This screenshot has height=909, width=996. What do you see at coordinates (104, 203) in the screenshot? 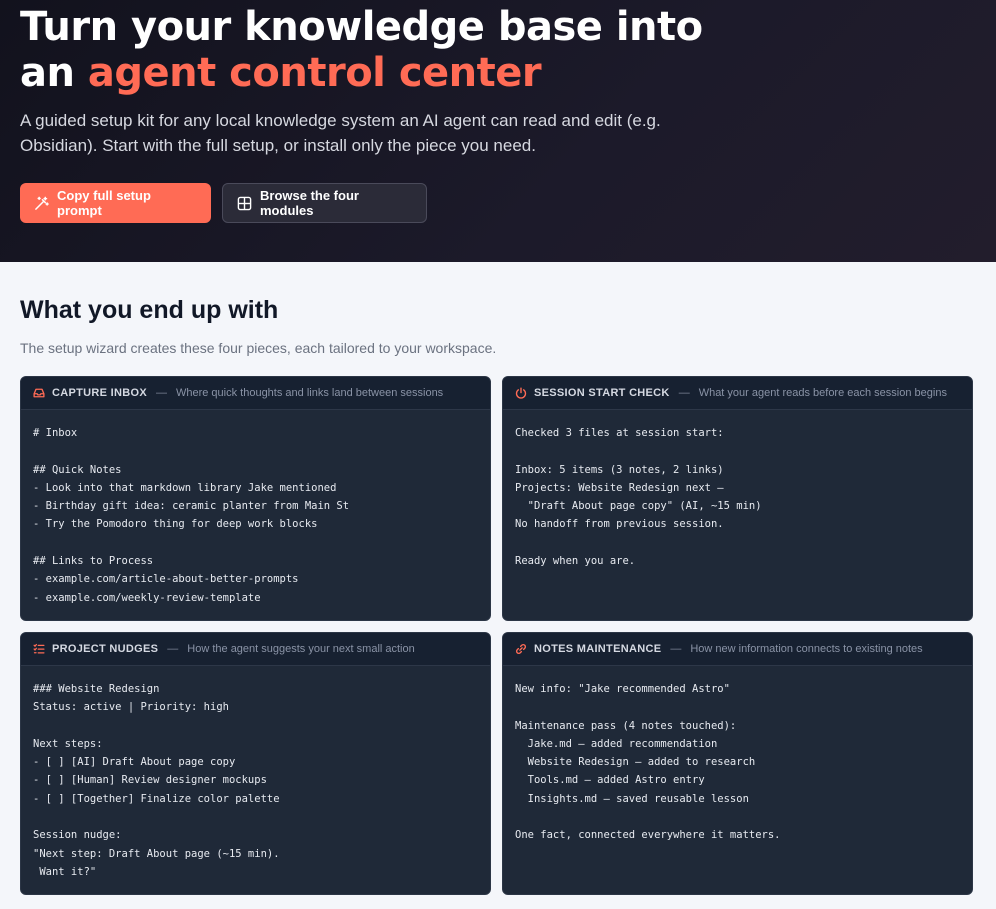
I see `copy-setup-prompt-label: Copy full setup prompt` at bounding box center [104, 203].